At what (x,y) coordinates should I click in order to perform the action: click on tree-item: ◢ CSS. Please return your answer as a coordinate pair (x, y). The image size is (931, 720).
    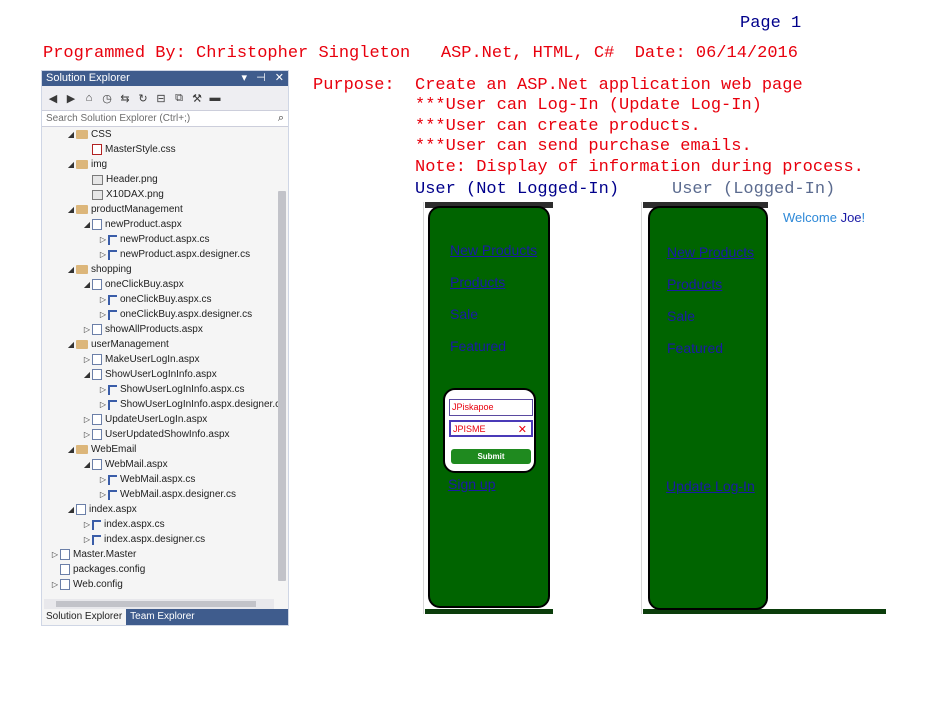
    Looking at the image, I should click on (89, 134).